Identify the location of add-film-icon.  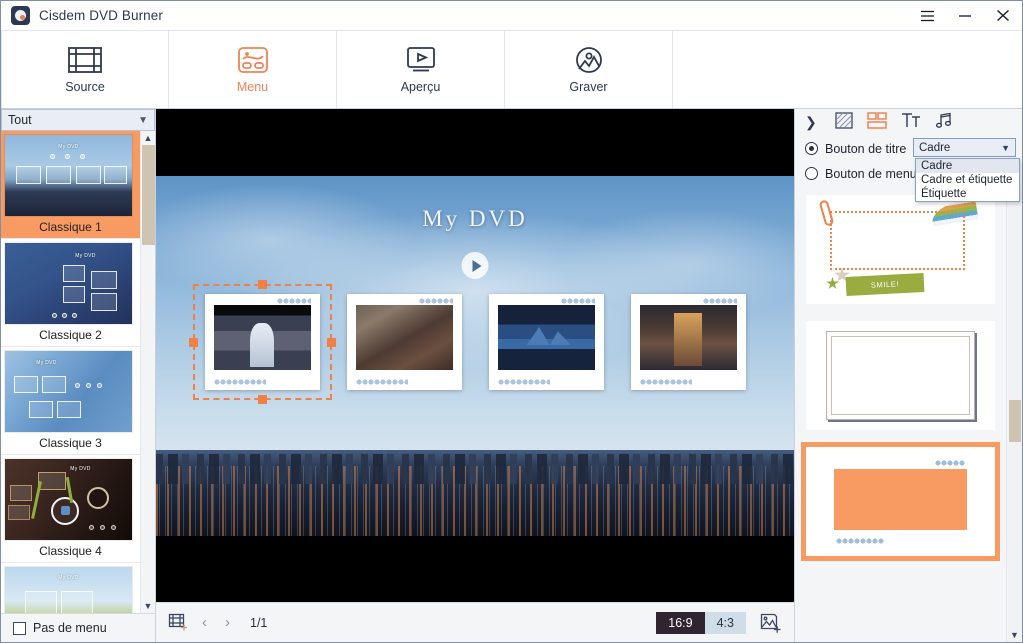
(178, 622).